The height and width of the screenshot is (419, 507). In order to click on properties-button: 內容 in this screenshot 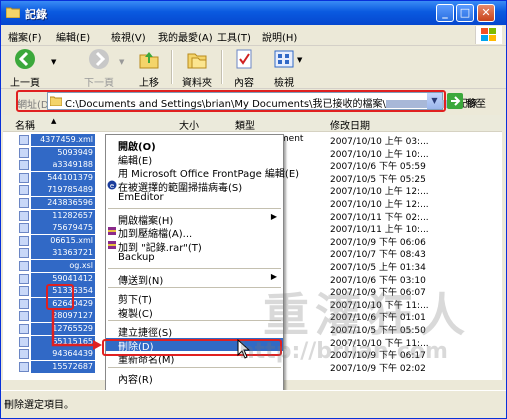, I will do `click(244, 68)`.